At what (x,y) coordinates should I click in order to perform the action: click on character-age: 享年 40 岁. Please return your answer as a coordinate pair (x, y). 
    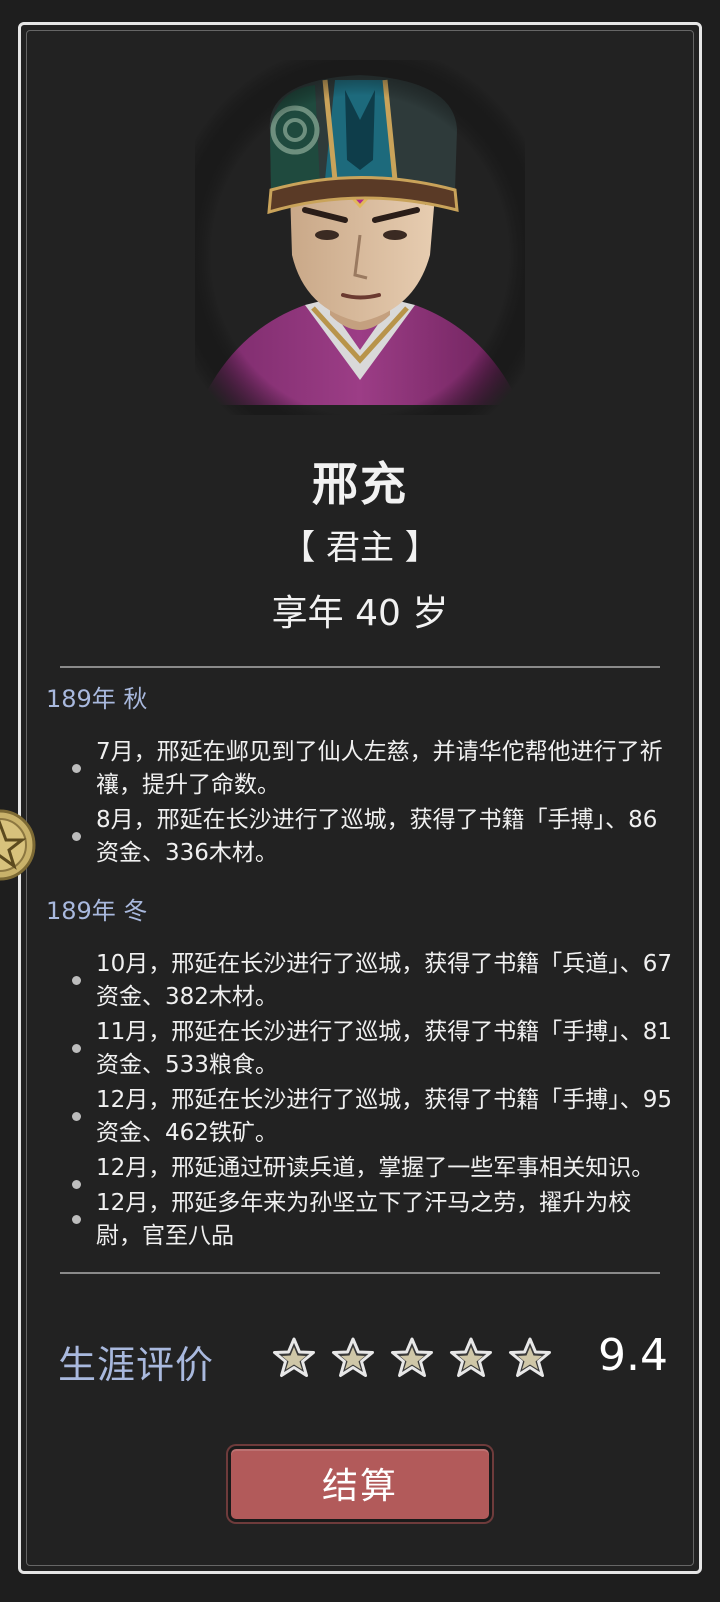
    Looking at the image, I should click on (360, 613).